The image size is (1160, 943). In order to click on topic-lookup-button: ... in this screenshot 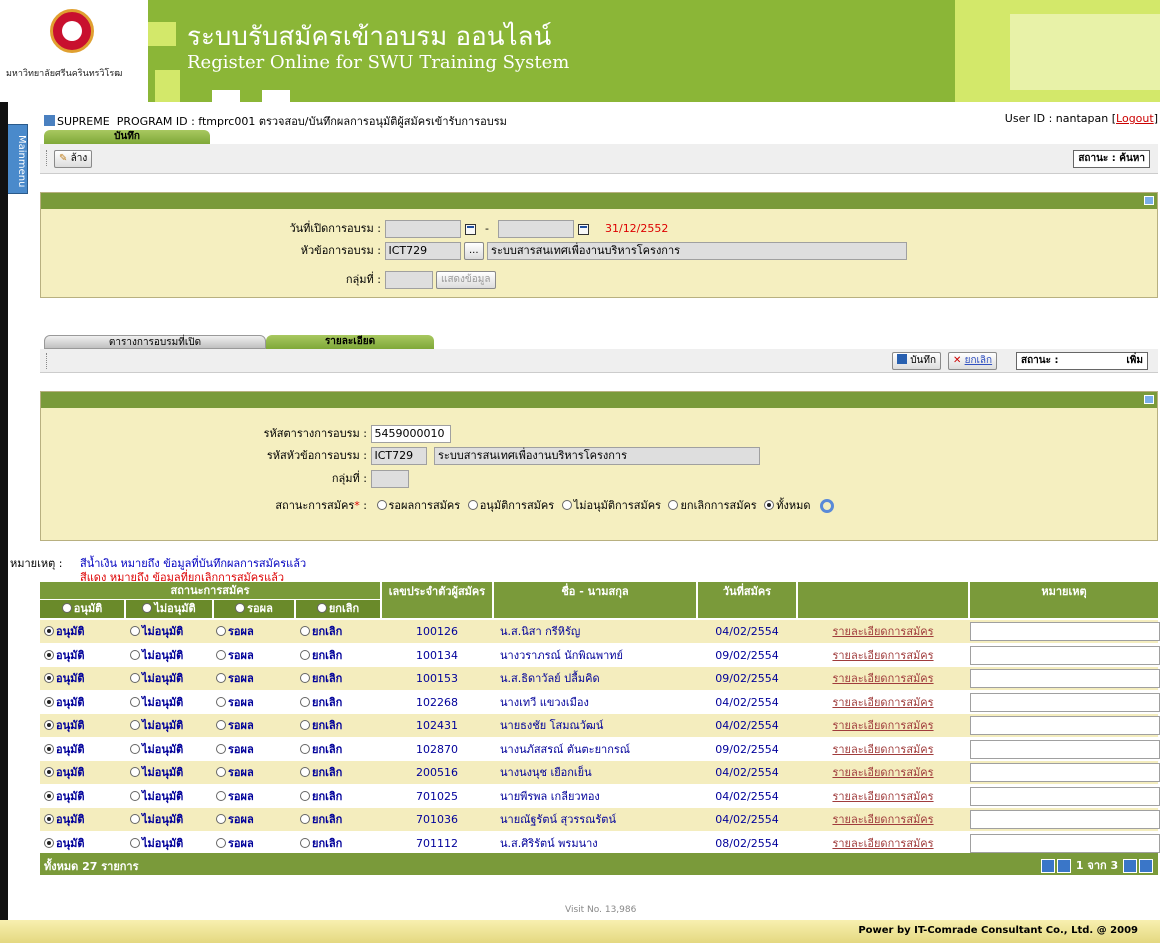, I will do `click(474, 251)`.